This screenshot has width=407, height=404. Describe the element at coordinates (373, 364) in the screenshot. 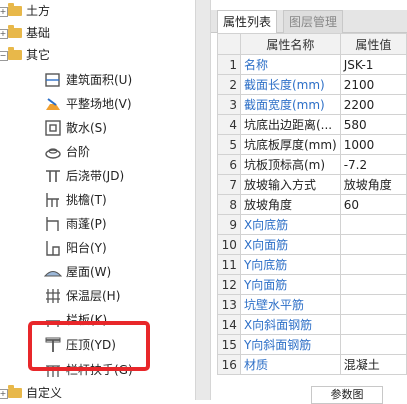

I see `property-value-cell: 混凝土` at that location.